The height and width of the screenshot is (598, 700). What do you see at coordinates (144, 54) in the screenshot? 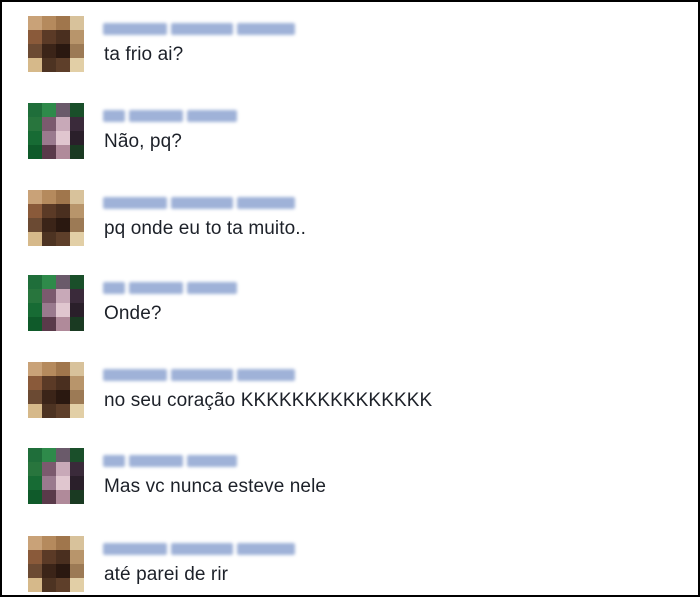
I see `message-text: ta frio ai?` at bounding box center [144, 54].